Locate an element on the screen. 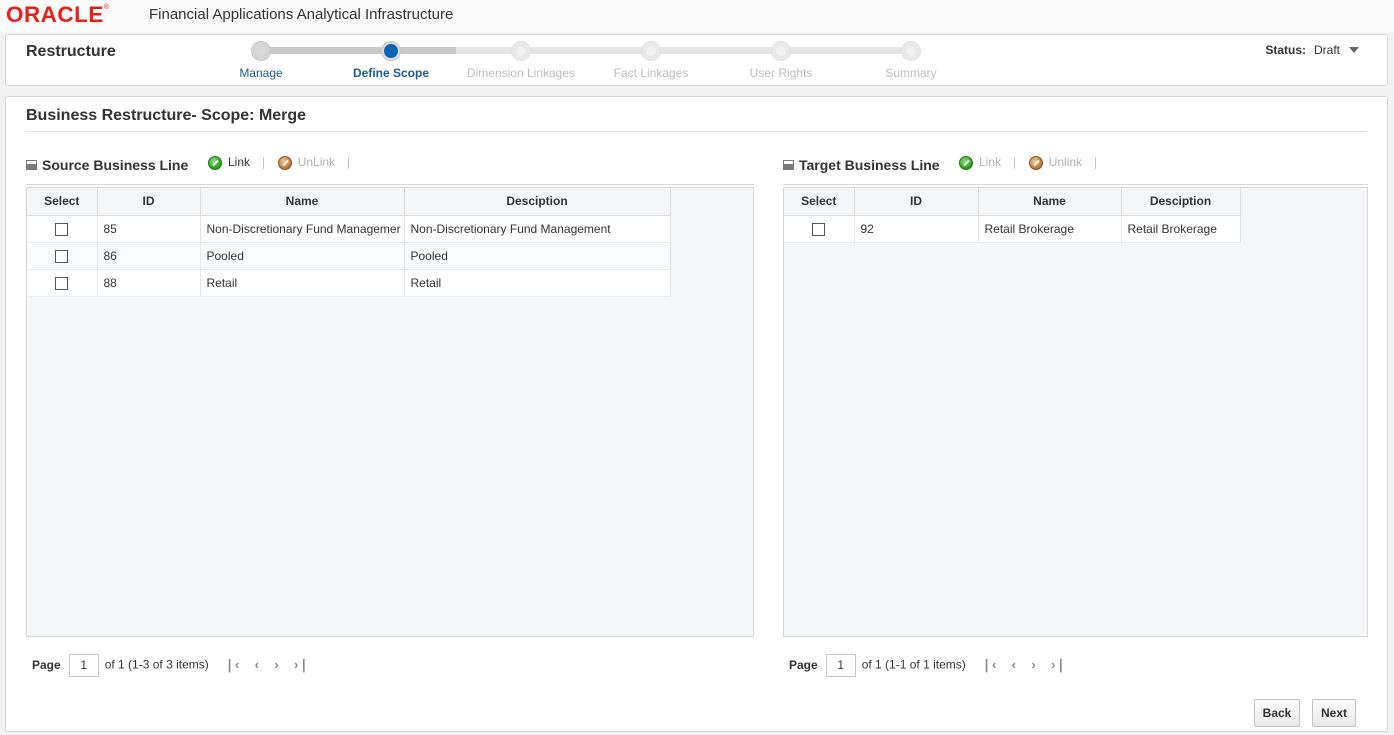  description-cell: Pooled is located at coordinates (537, 256).